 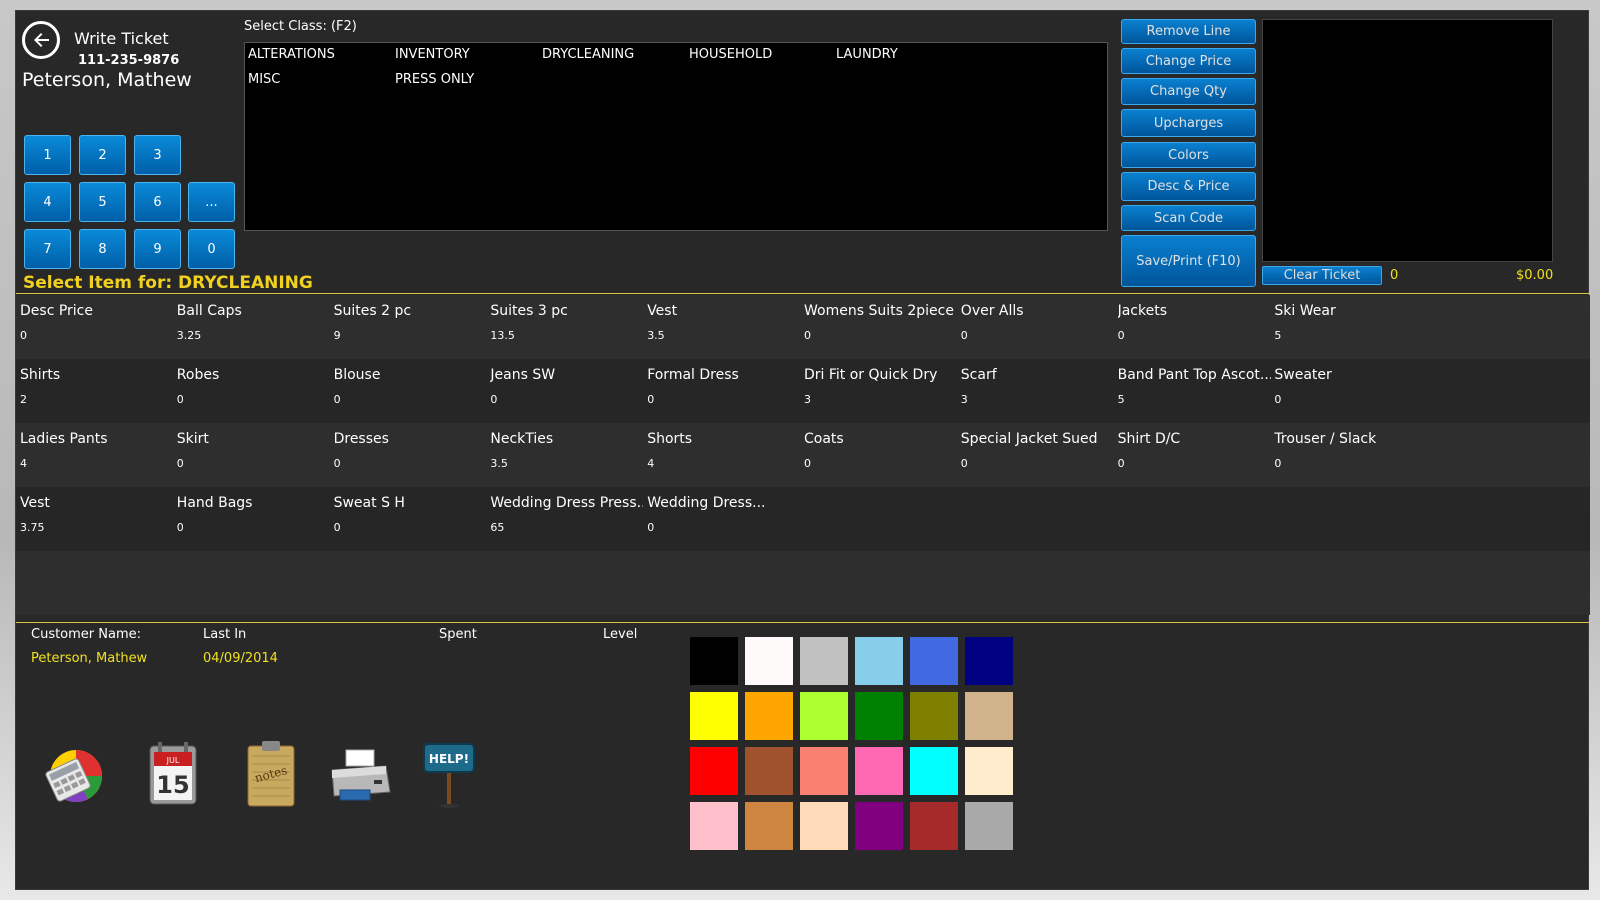 I want to click on item-tile: Special Jacket Sued 0, so click(x=1035, y=455).